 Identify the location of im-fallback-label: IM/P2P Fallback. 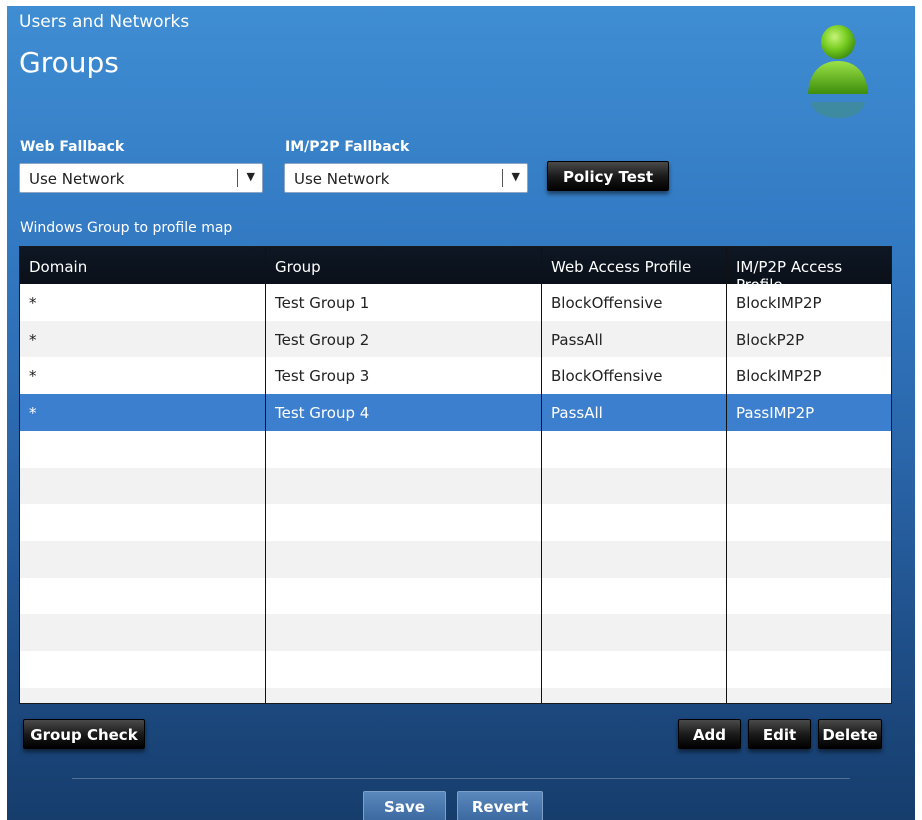
(347, 147).